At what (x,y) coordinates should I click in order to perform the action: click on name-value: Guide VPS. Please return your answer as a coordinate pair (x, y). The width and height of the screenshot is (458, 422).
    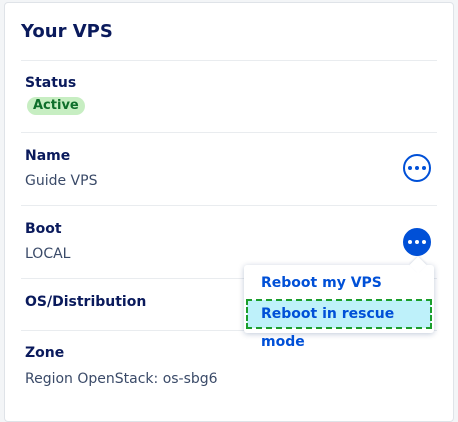
    Looking at the image, I should click on (61, 181).